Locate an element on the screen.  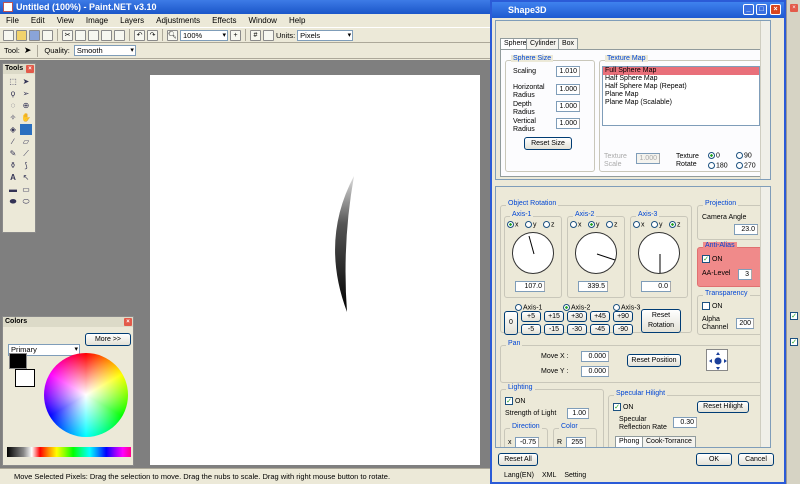
lasso-icon: ϙ is located at coordinates (13, 93).